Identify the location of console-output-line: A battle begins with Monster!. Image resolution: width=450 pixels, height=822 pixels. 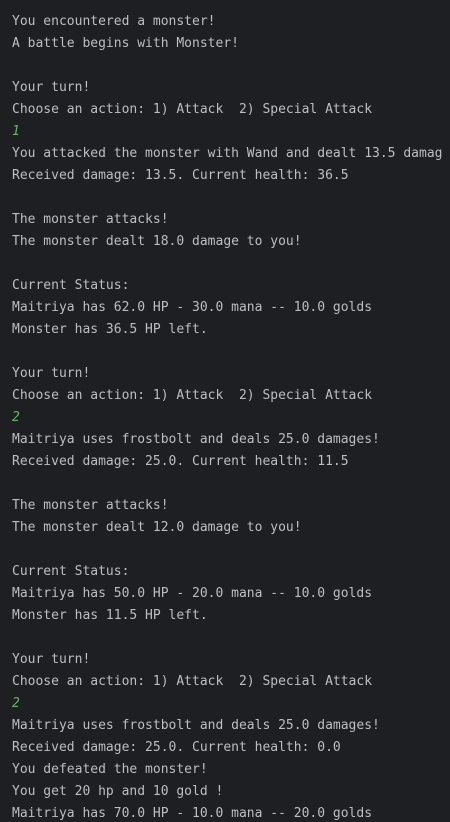
(125, 43).